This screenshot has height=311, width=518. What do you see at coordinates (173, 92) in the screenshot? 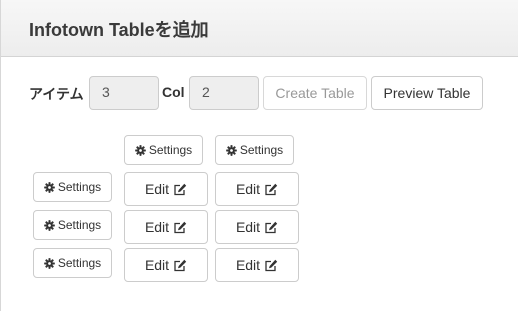
I see `col-label: Col` at bounding box center [173, 92].